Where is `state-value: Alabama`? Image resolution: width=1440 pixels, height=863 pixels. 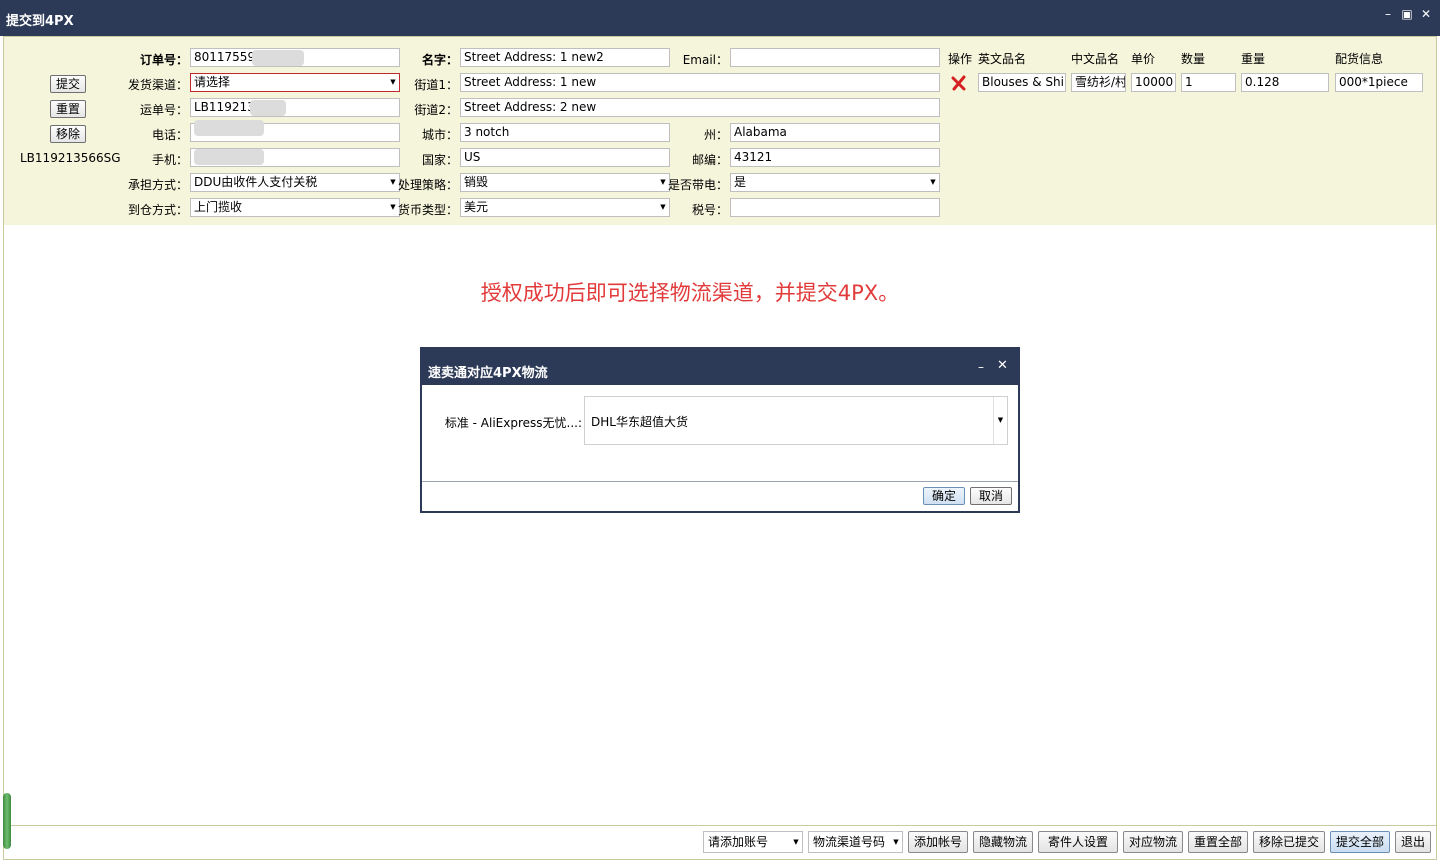 state-value: Alabama is located at coordinates (760, 132).